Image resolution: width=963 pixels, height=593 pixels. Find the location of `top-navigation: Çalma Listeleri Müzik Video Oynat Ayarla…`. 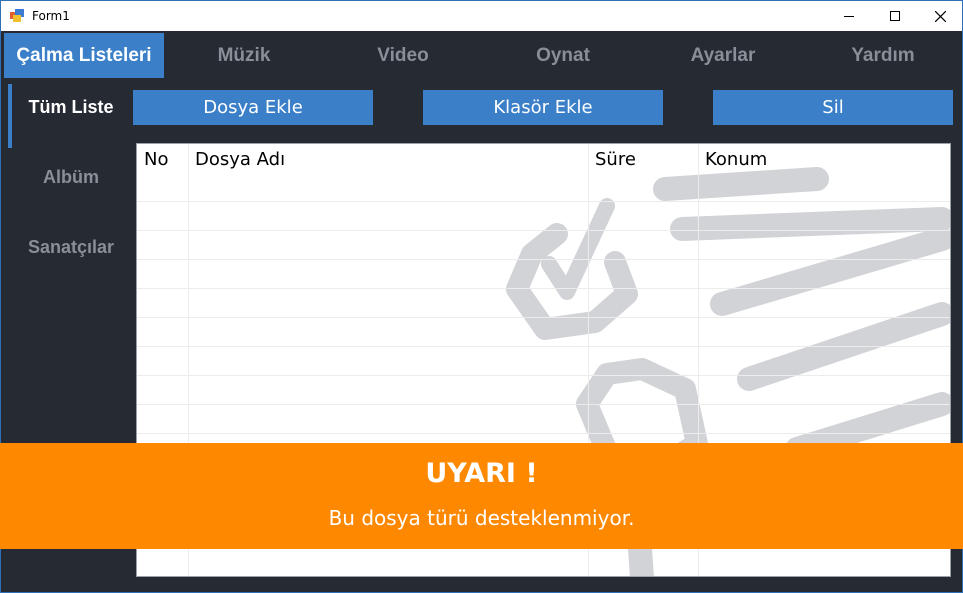

top-navigation: Çalma Listeleri Müzik Video Oynat Ayarla… is located at coordinates (483, 56).